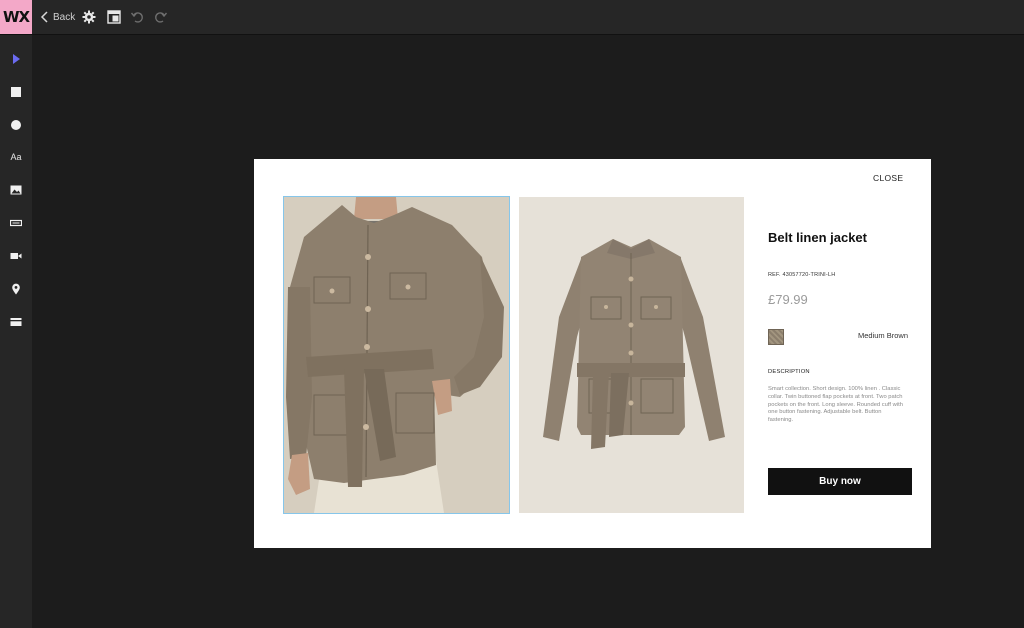 This screenshot has width=1024, height=628. What do you see at coordinates (882, 335) in the screenshot?
I see `color-name: Medium Brown` at bounding box center [882, 335].